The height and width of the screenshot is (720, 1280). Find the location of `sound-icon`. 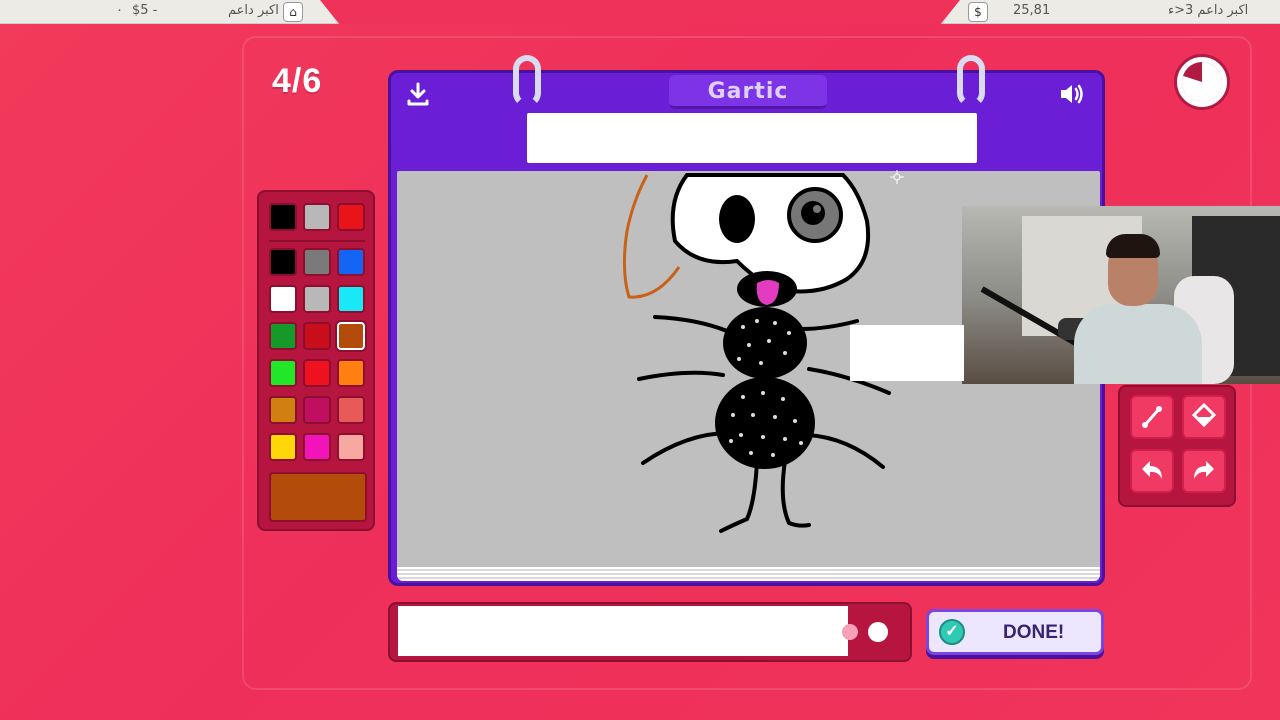

sound-icon is located at coordinates (1072, 96).